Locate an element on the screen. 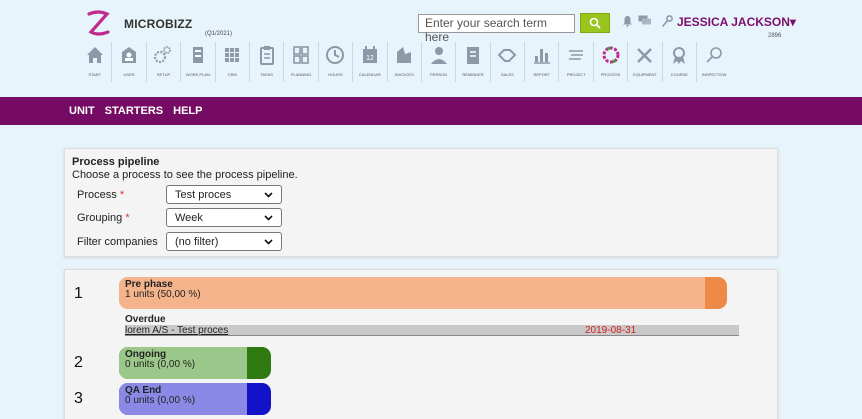 This screenshot has height=419, width=862. toolbar-item-project: PROJECT is located at coordinates (576, 62).